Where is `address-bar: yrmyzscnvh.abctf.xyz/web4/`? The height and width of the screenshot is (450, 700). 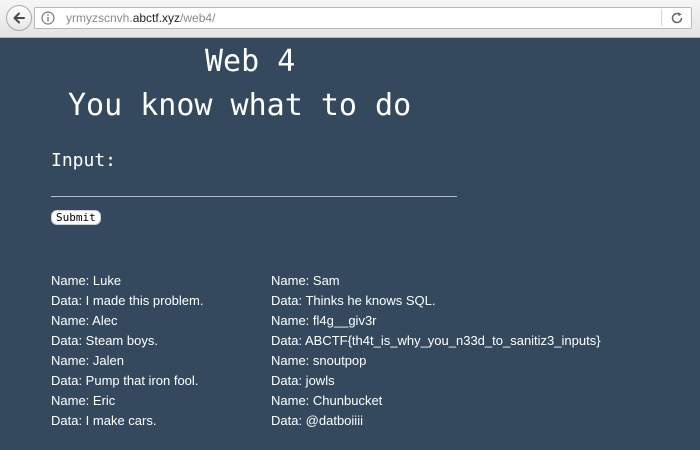 address-bar: yrmyzscnvh.abctf.xyz/web4/ is located at coordinates (363, 18).